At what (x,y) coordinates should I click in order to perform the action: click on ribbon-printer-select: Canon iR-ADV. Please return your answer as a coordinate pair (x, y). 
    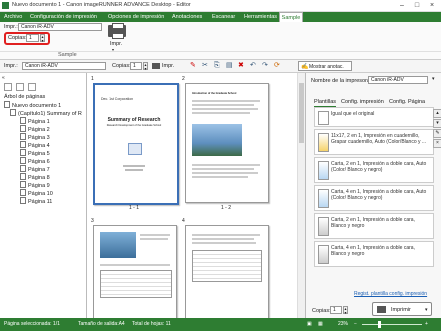
    Looking at the image, I should click on (60, 27).